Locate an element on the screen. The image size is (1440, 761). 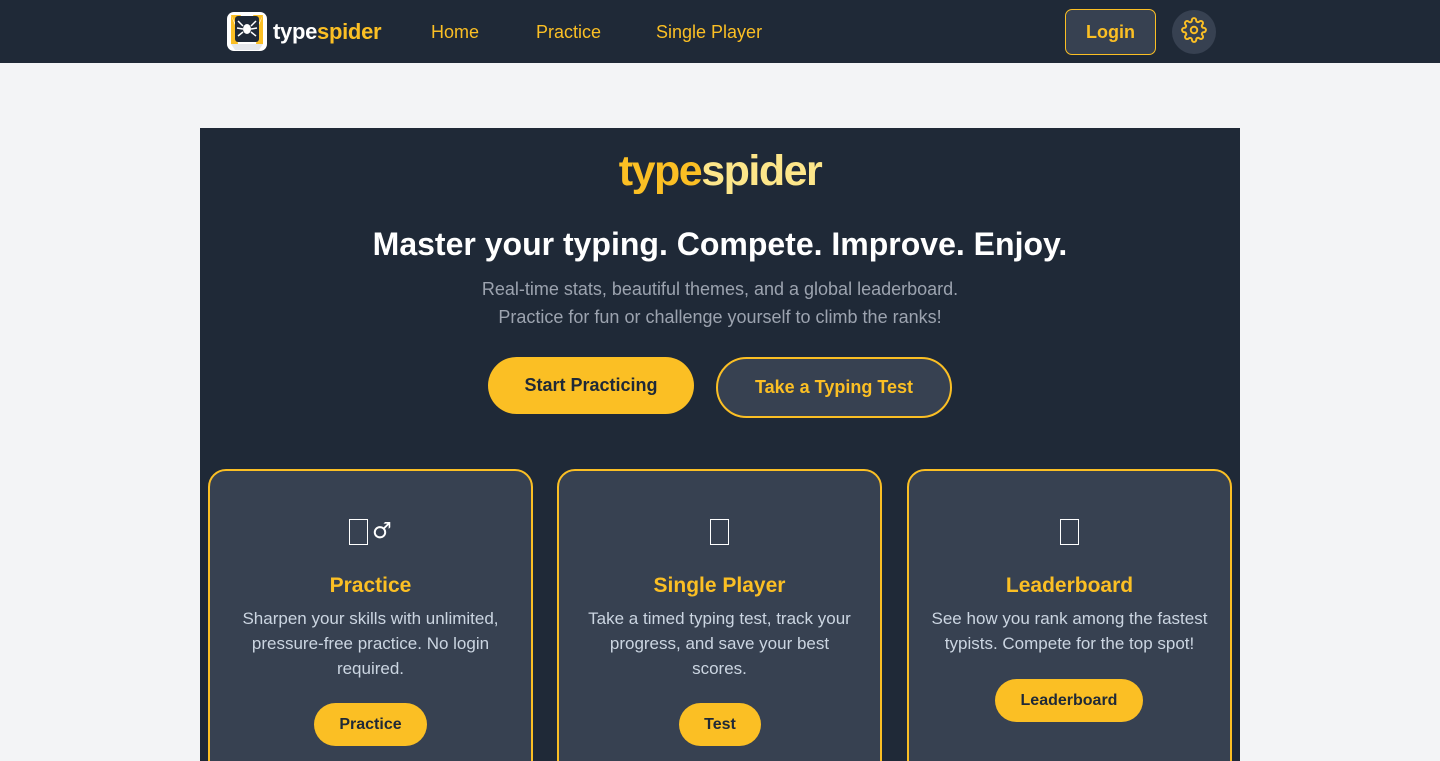
practice-card-desc-line: pressure-free practice. No login is located at coordinates (370, 643).